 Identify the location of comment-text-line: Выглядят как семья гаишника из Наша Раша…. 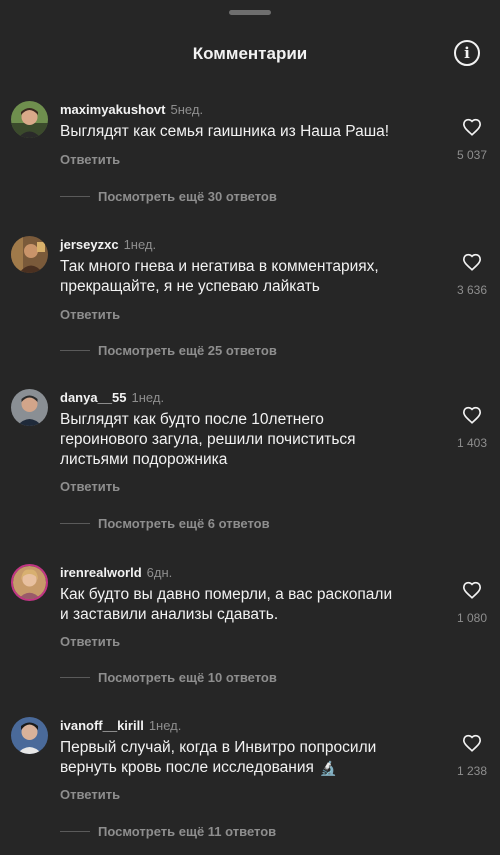
(225, 131).